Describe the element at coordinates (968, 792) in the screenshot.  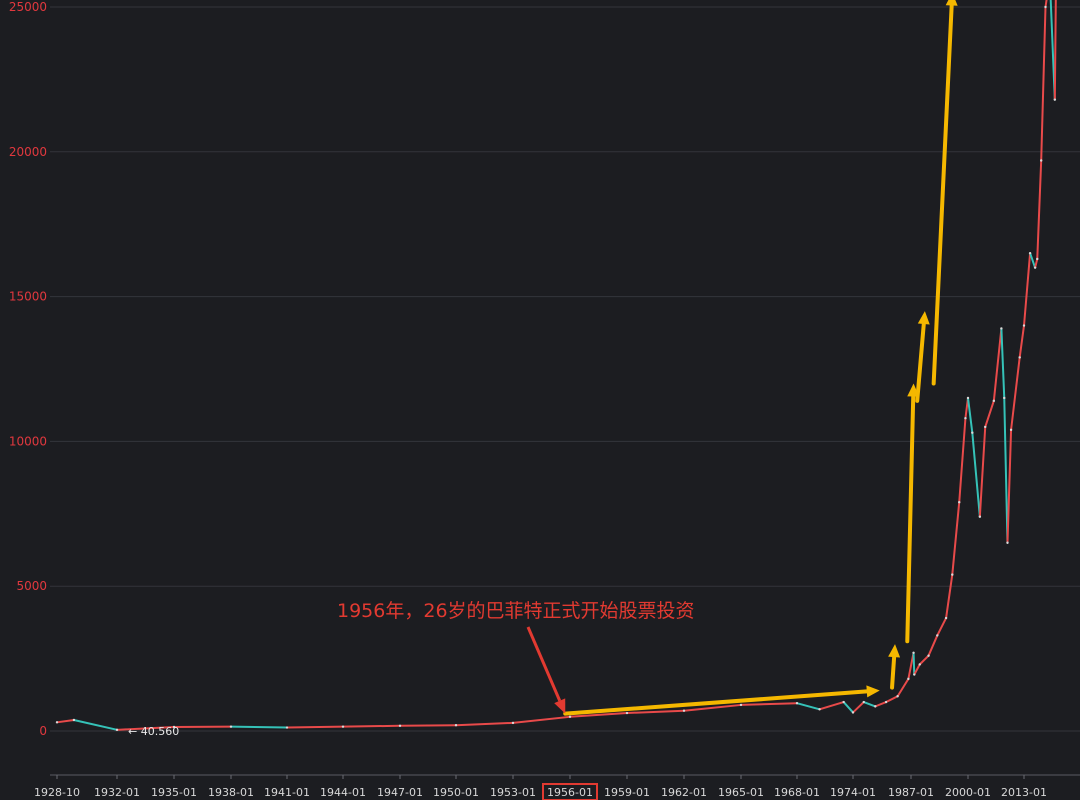
I see `x-tick-label: 2000-01` at that location.